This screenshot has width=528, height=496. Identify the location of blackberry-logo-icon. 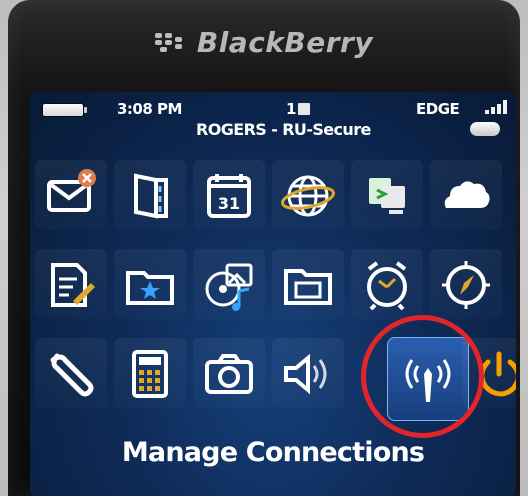
(171, 42).